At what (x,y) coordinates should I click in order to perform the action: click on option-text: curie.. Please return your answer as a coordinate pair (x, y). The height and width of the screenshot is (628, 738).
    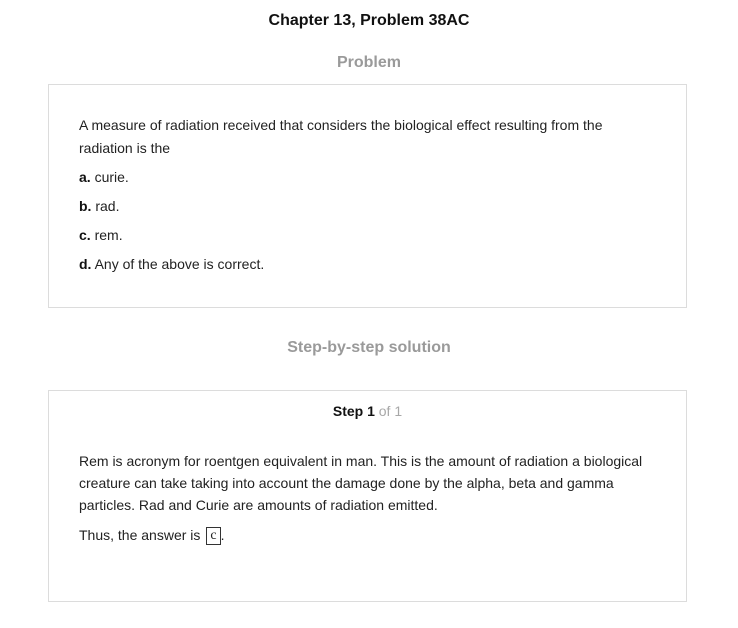
    Looking at the image, I should click on (111, 177).